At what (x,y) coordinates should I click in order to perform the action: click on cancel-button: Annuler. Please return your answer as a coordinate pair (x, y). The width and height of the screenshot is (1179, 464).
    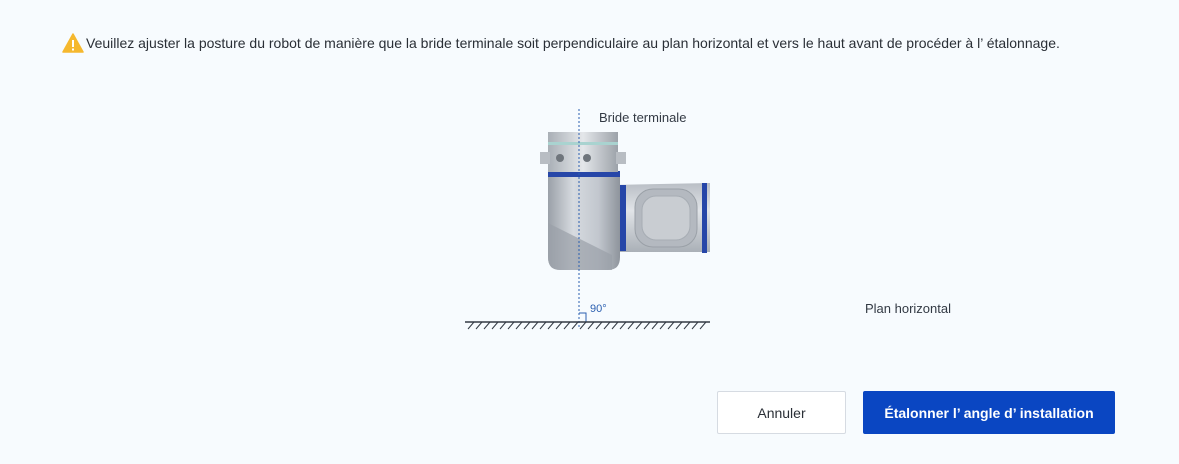
    Looking at the image, I should click on (781, 412).